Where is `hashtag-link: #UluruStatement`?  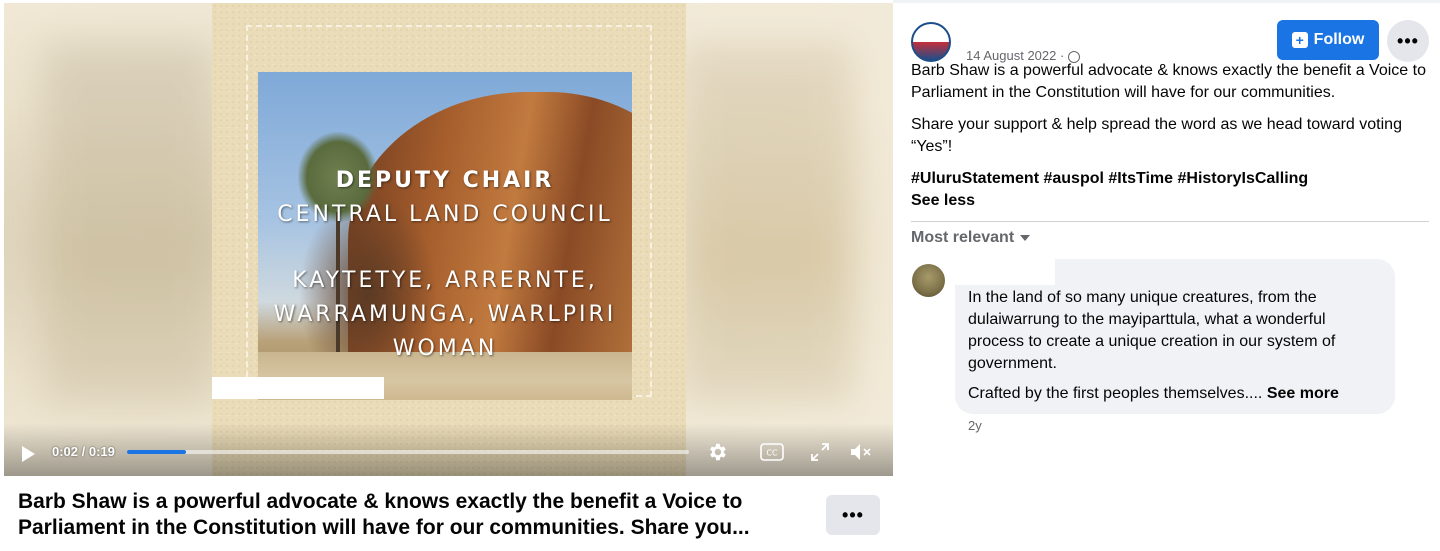
hashtag-link: #UluruStatement is located at coordinates (975, 178).